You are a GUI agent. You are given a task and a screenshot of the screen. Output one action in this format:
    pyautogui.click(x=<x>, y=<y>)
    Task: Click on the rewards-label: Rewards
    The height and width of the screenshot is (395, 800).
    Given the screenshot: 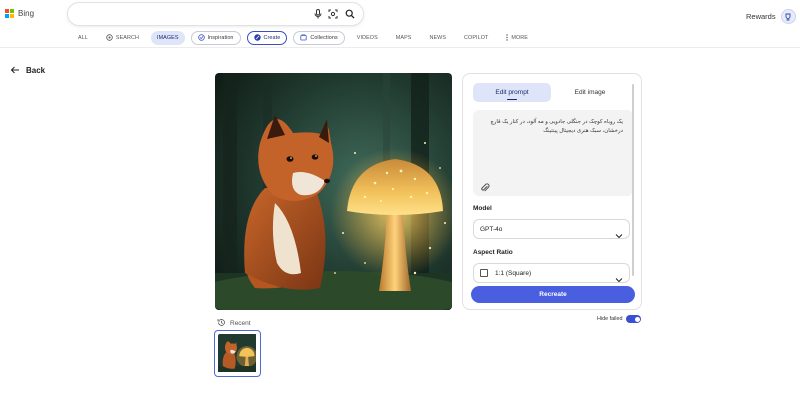 What is the action you would take?
    pyautogui.click(x=761, y=16)
    